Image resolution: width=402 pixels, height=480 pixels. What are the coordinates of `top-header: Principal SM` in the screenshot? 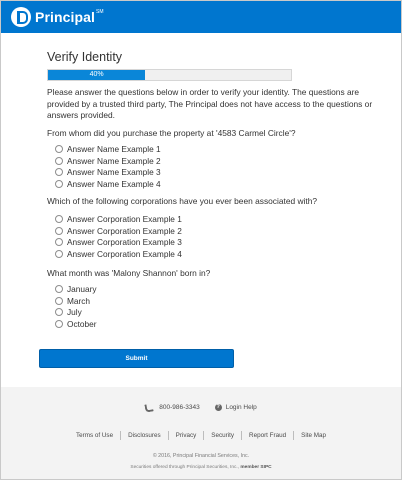 It's located at (201, 17).